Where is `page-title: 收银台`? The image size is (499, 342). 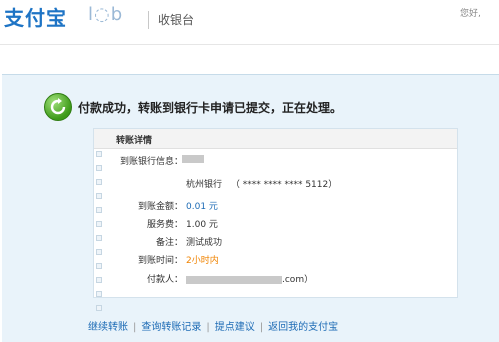
page-title: 收银台 is located at coordinates (176, 20).